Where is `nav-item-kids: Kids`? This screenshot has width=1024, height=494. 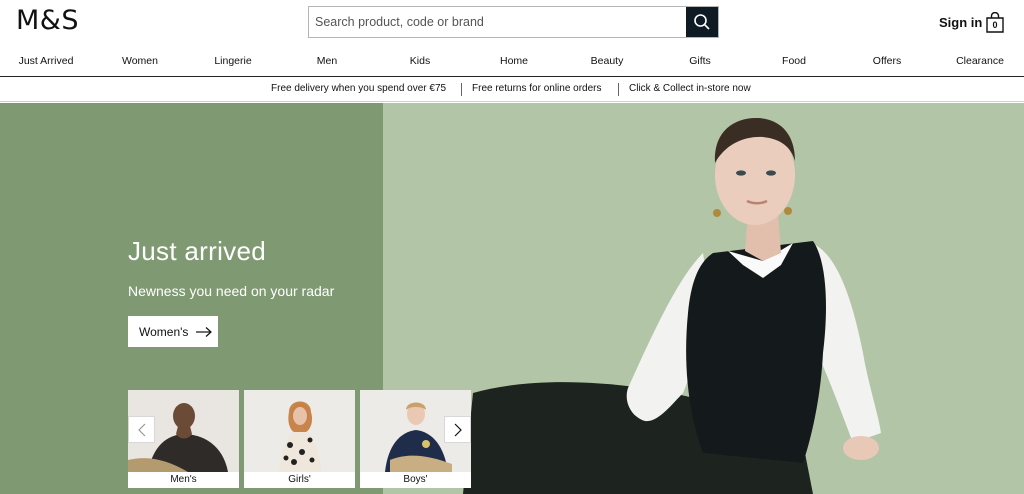 nav-item-kids: Kids is located at coordinates (420, 61).